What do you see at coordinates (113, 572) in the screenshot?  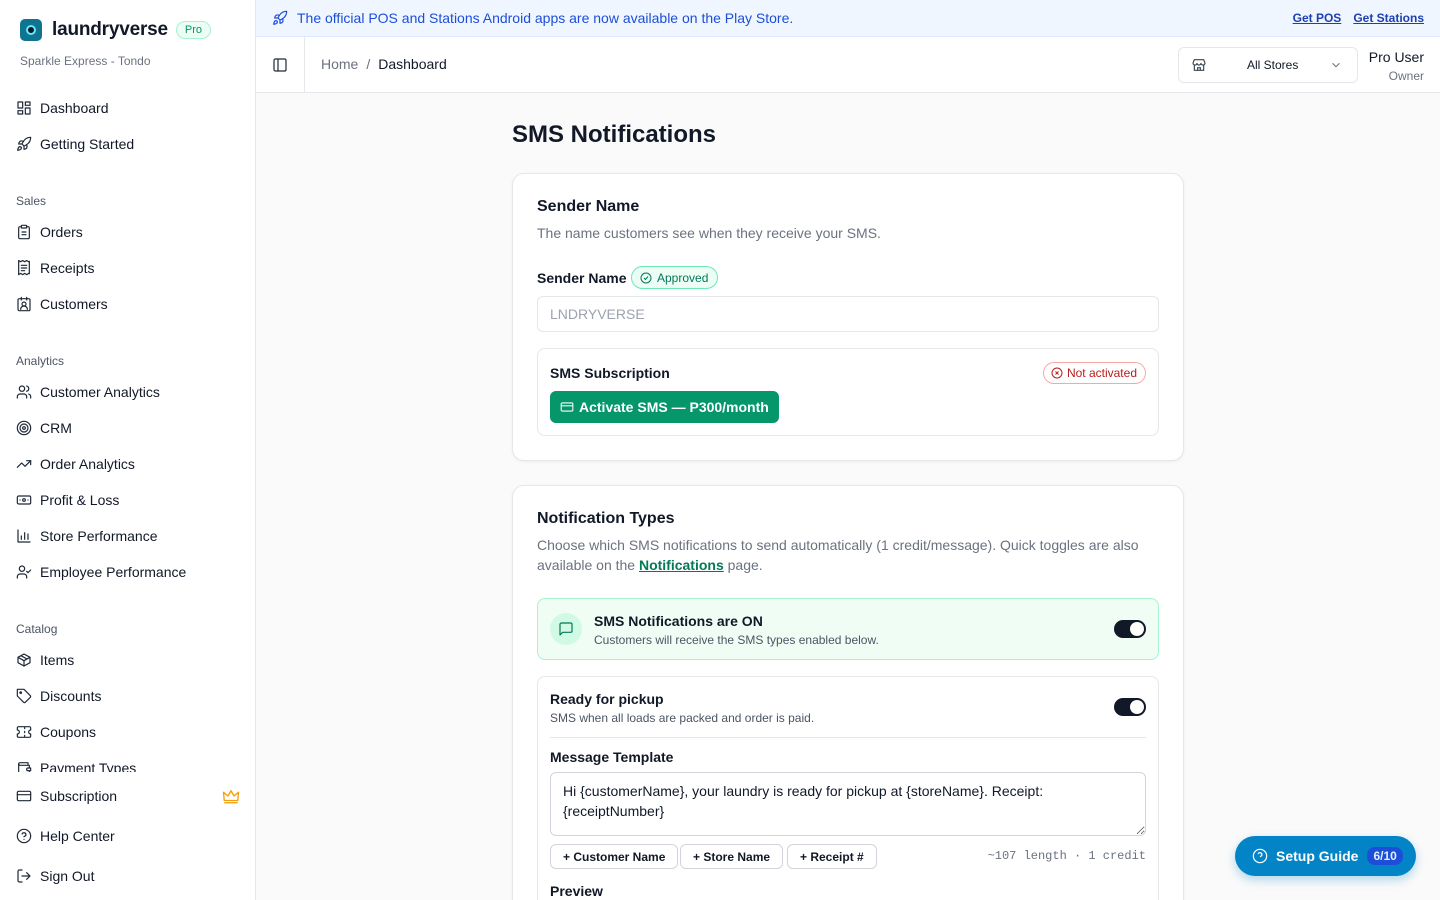 I see `sidebar-item-label: Employee Performance` at bounding box center [113, 572].